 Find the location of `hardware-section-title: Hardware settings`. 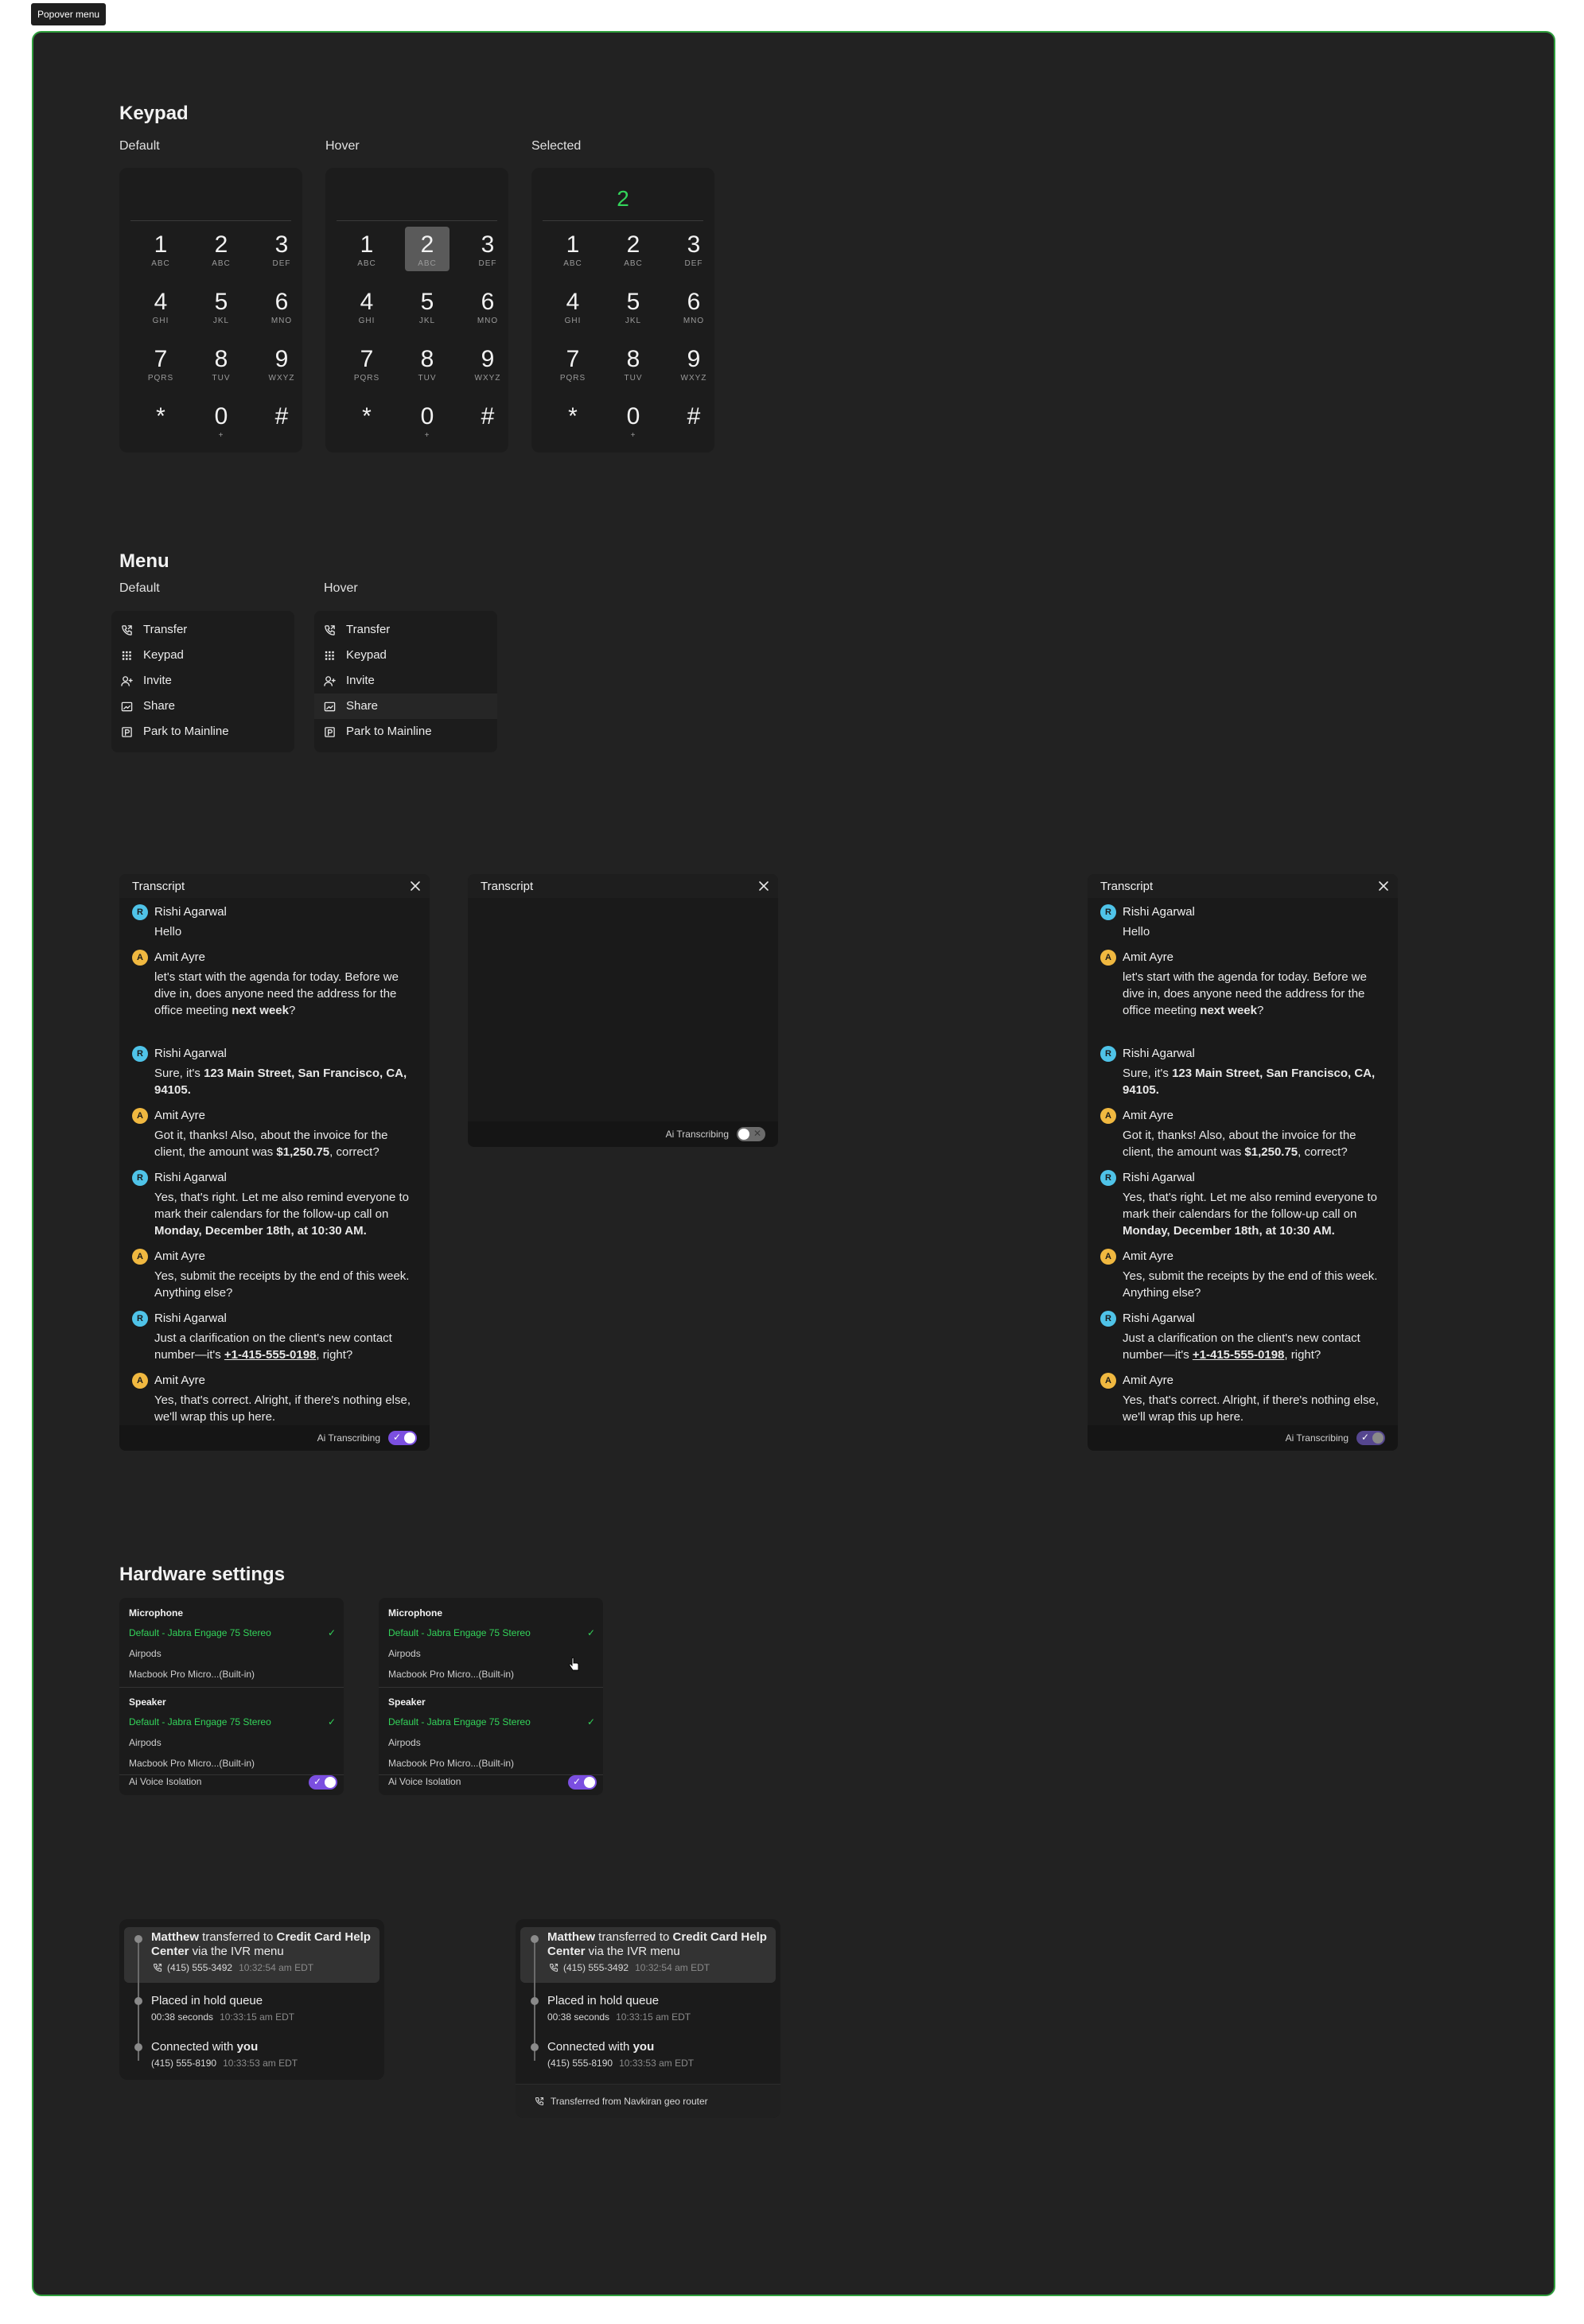

hardware-section-title: Hardware settings is located at coordinates (202, 1574).